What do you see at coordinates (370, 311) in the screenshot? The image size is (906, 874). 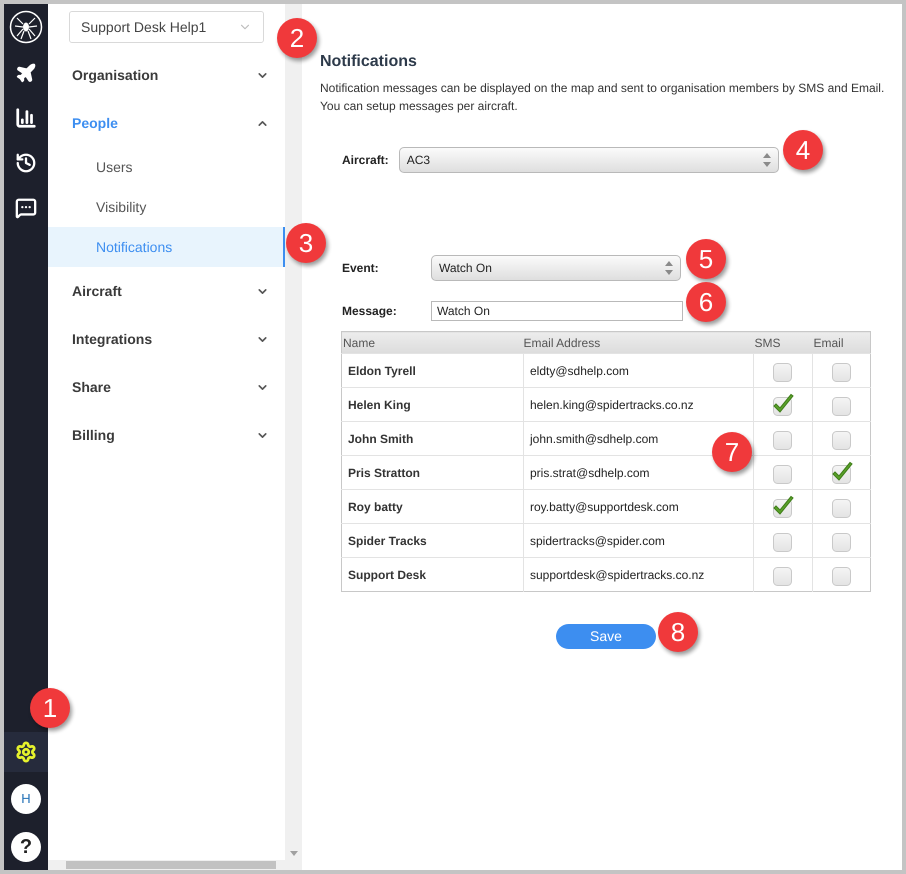 I see `message-label: Message:` at bounding box center [370, 311].